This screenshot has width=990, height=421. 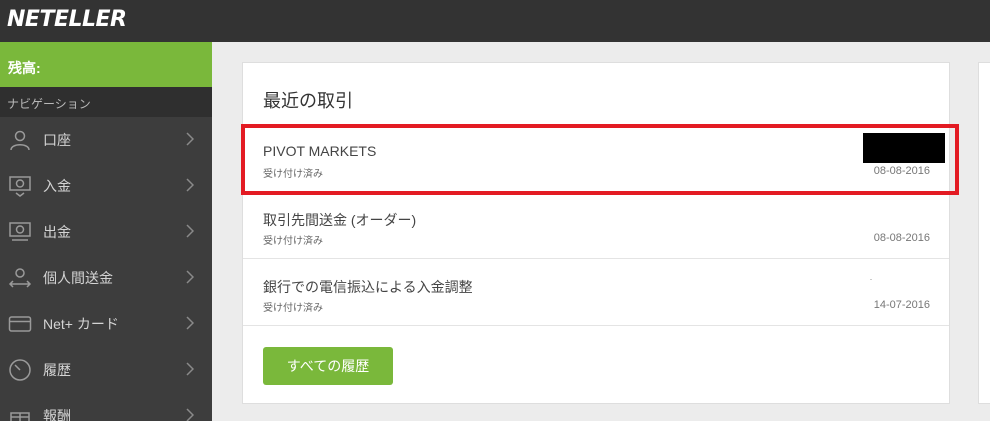 What do you see at coordinates (20, 278) in the screenshot?
I see `transfer-icon` at bounding box center [20, 278].